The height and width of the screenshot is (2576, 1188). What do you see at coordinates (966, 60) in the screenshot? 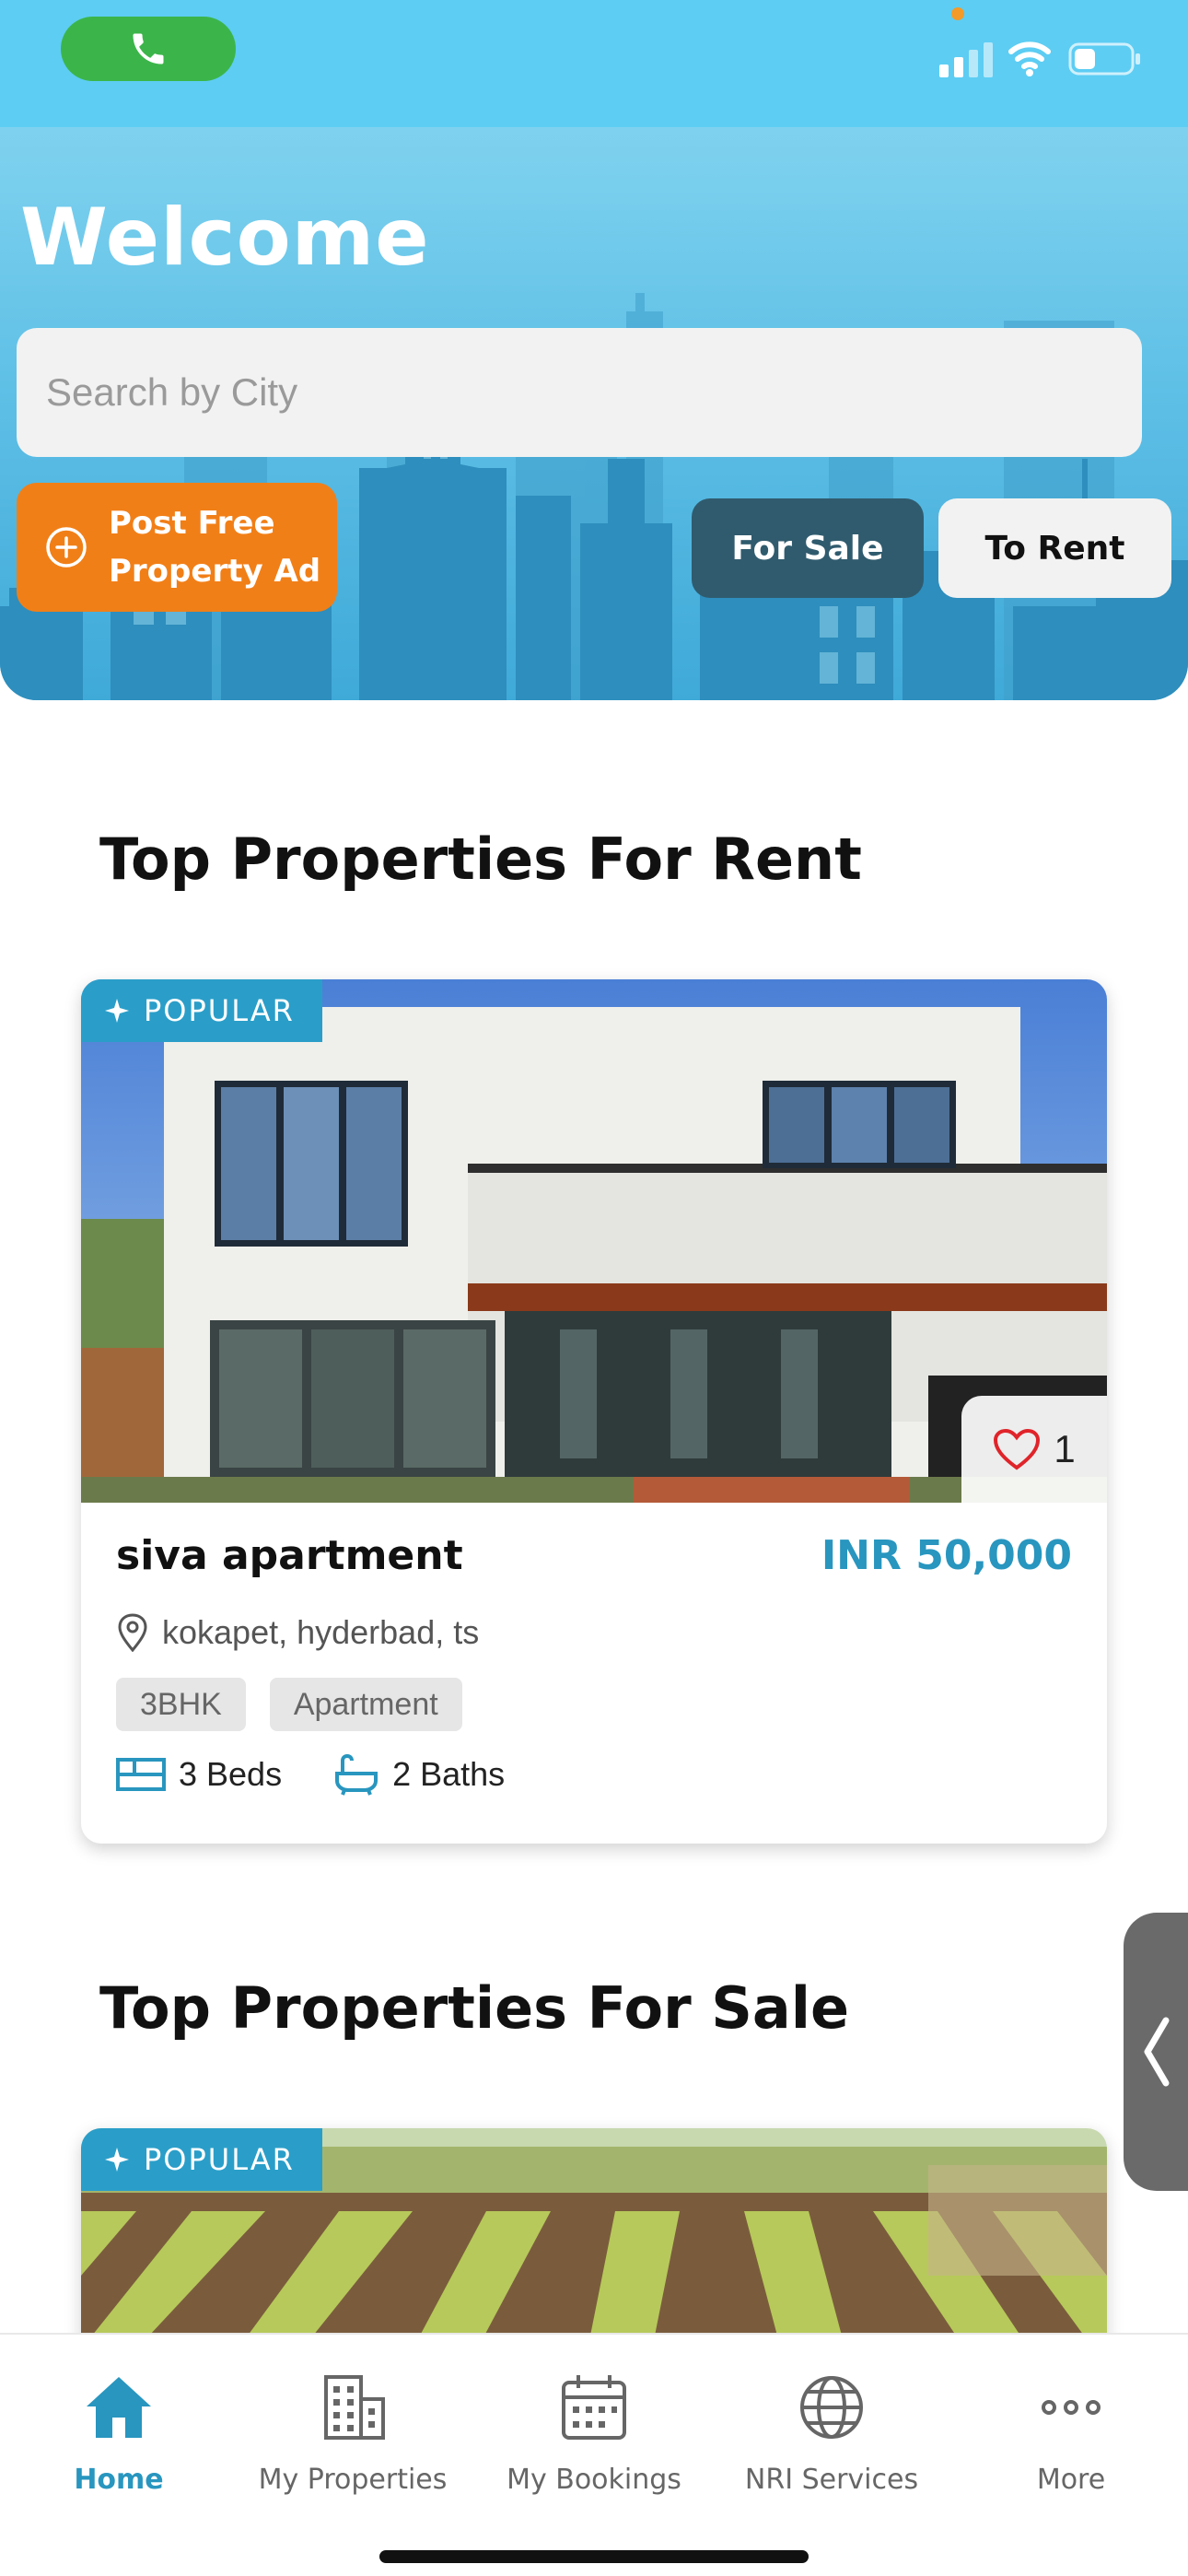
I see `cellular-signal-icon` at bounding box center [966, 60].